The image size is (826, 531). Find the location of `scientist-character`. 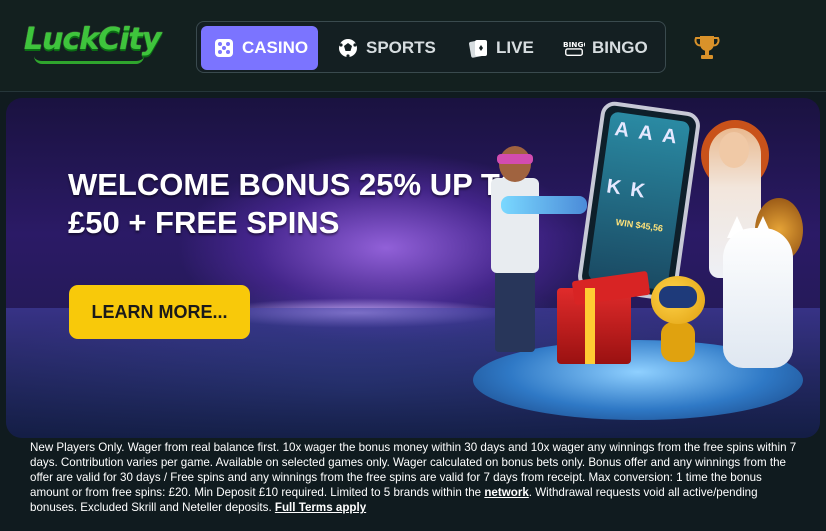

scientist-character is located at coordinates (515, 225).